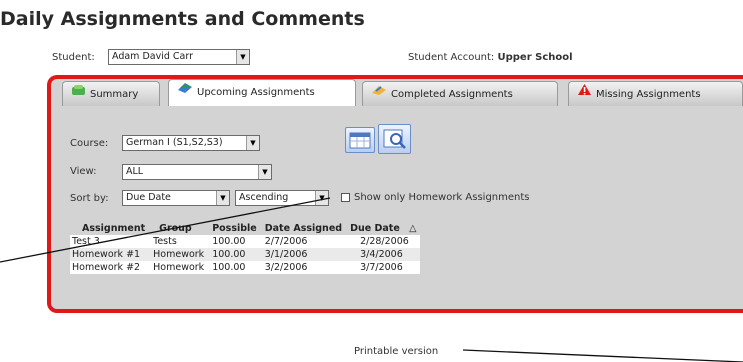  What do you see at coordinates (165, 230) in the screenshot?
I see `callout-line-checkbox` at bounding box center [165, 230].